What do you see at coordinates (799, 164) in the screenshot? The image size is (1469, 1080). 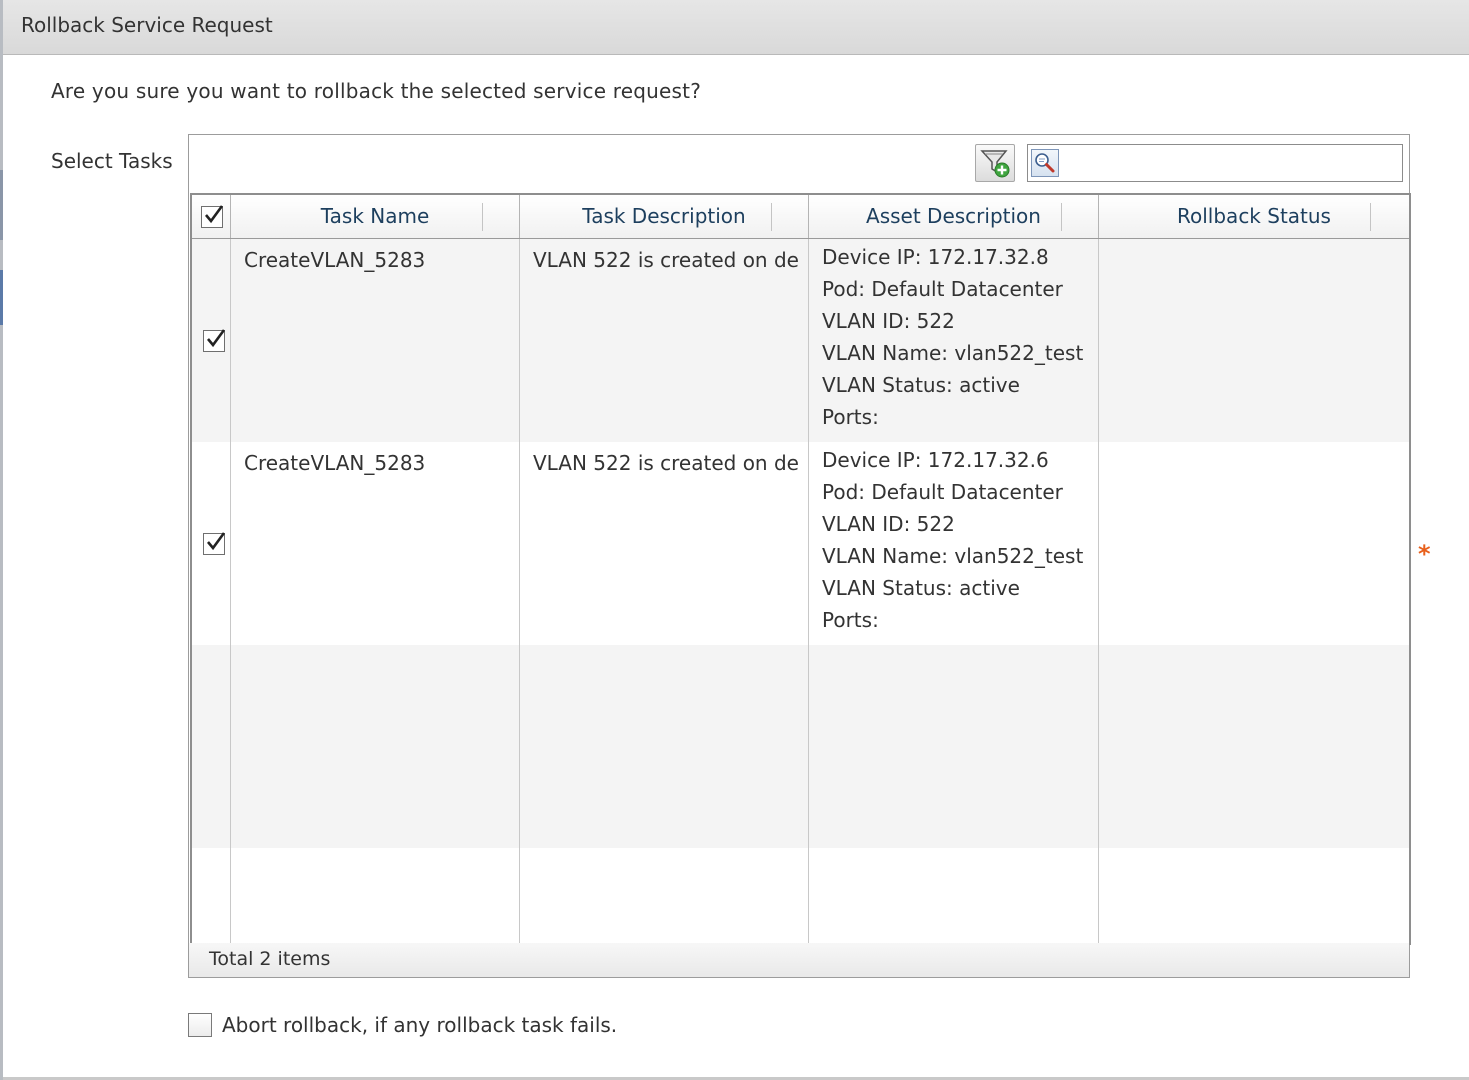 I see `grid-toolbar` at bounding box center [799, 164].